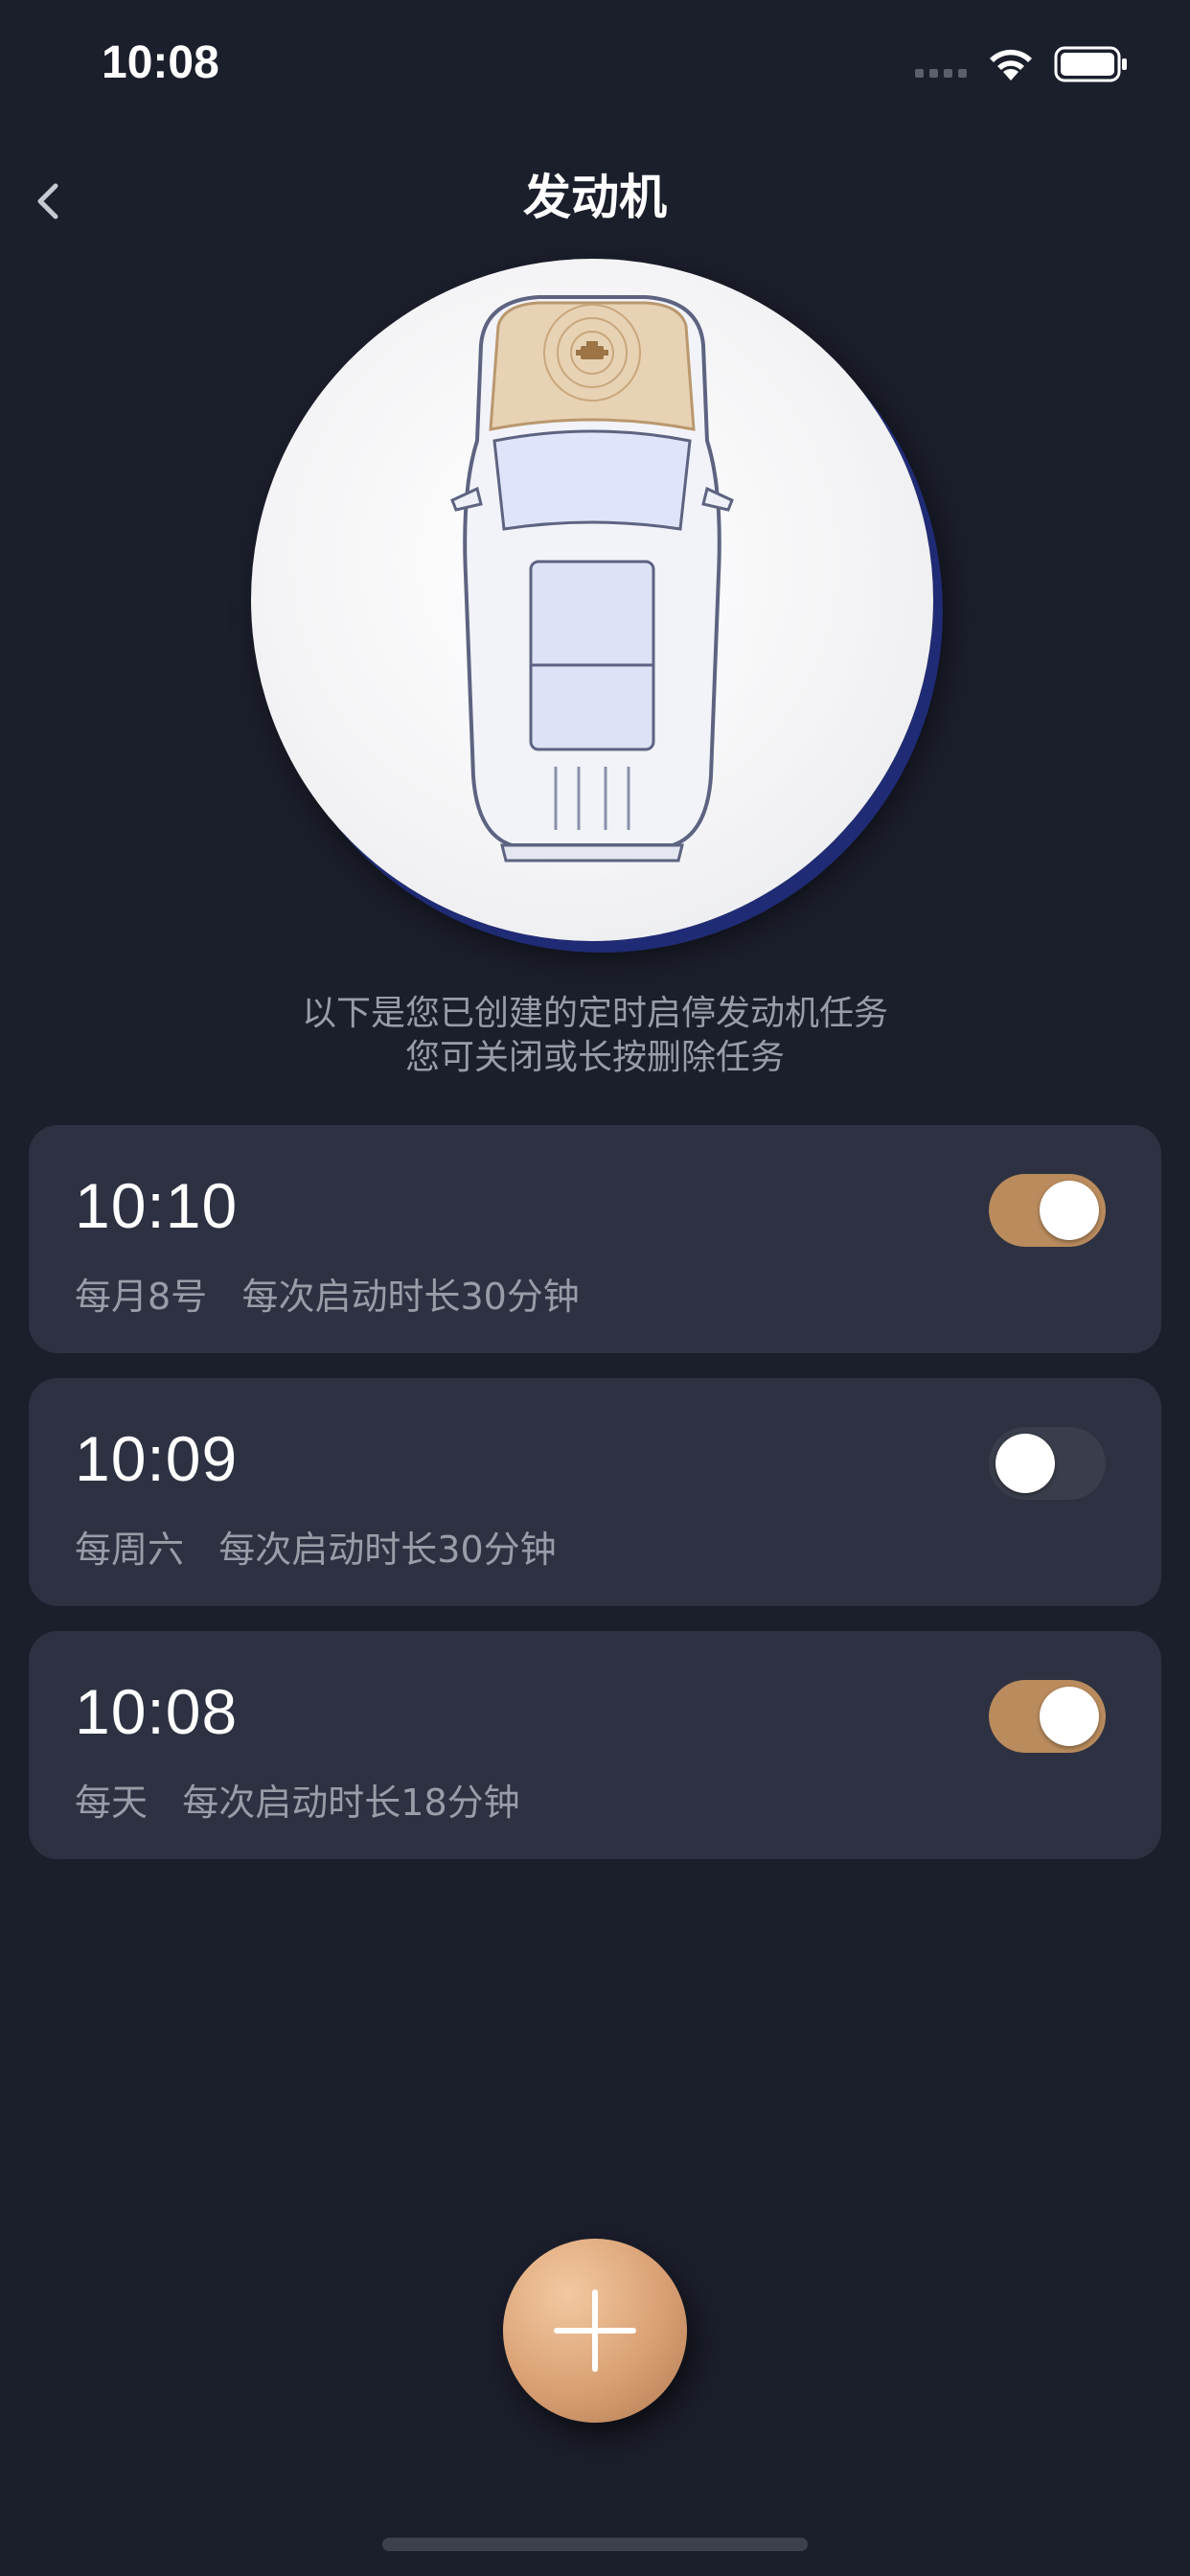 Image resolution: width=1190 pixels, height=2576 pixels. What do you see at coordinates (595, 2544) in the screenshot?
I see `home-indicator` at bounding box center [595, 2544].